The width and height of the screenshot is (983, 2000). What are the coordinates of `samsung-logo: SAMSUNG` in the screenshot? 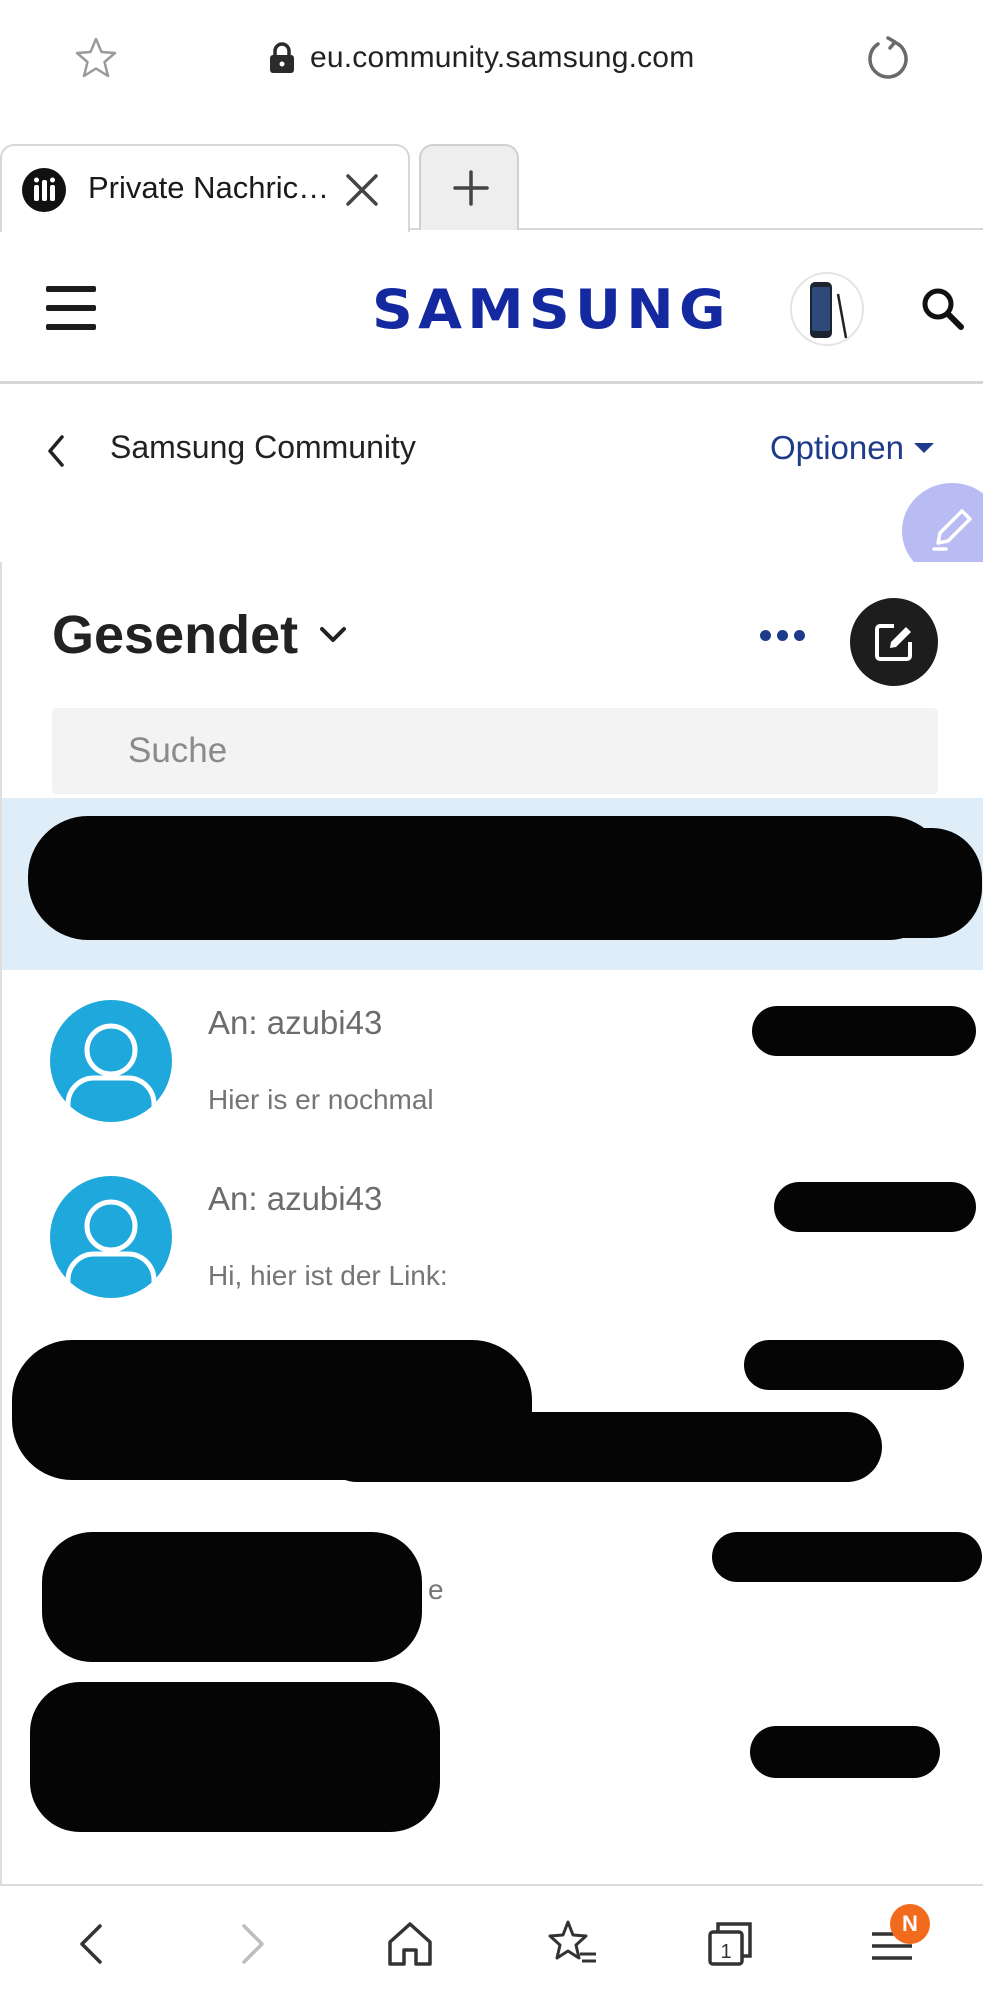 It's located at (551, 309).